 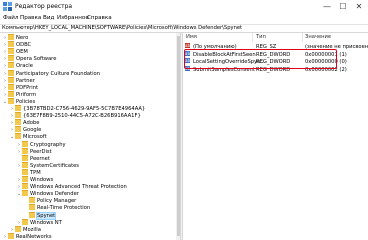 I want to click on menu-favorites: Избранное, so click(x=73, y=18).